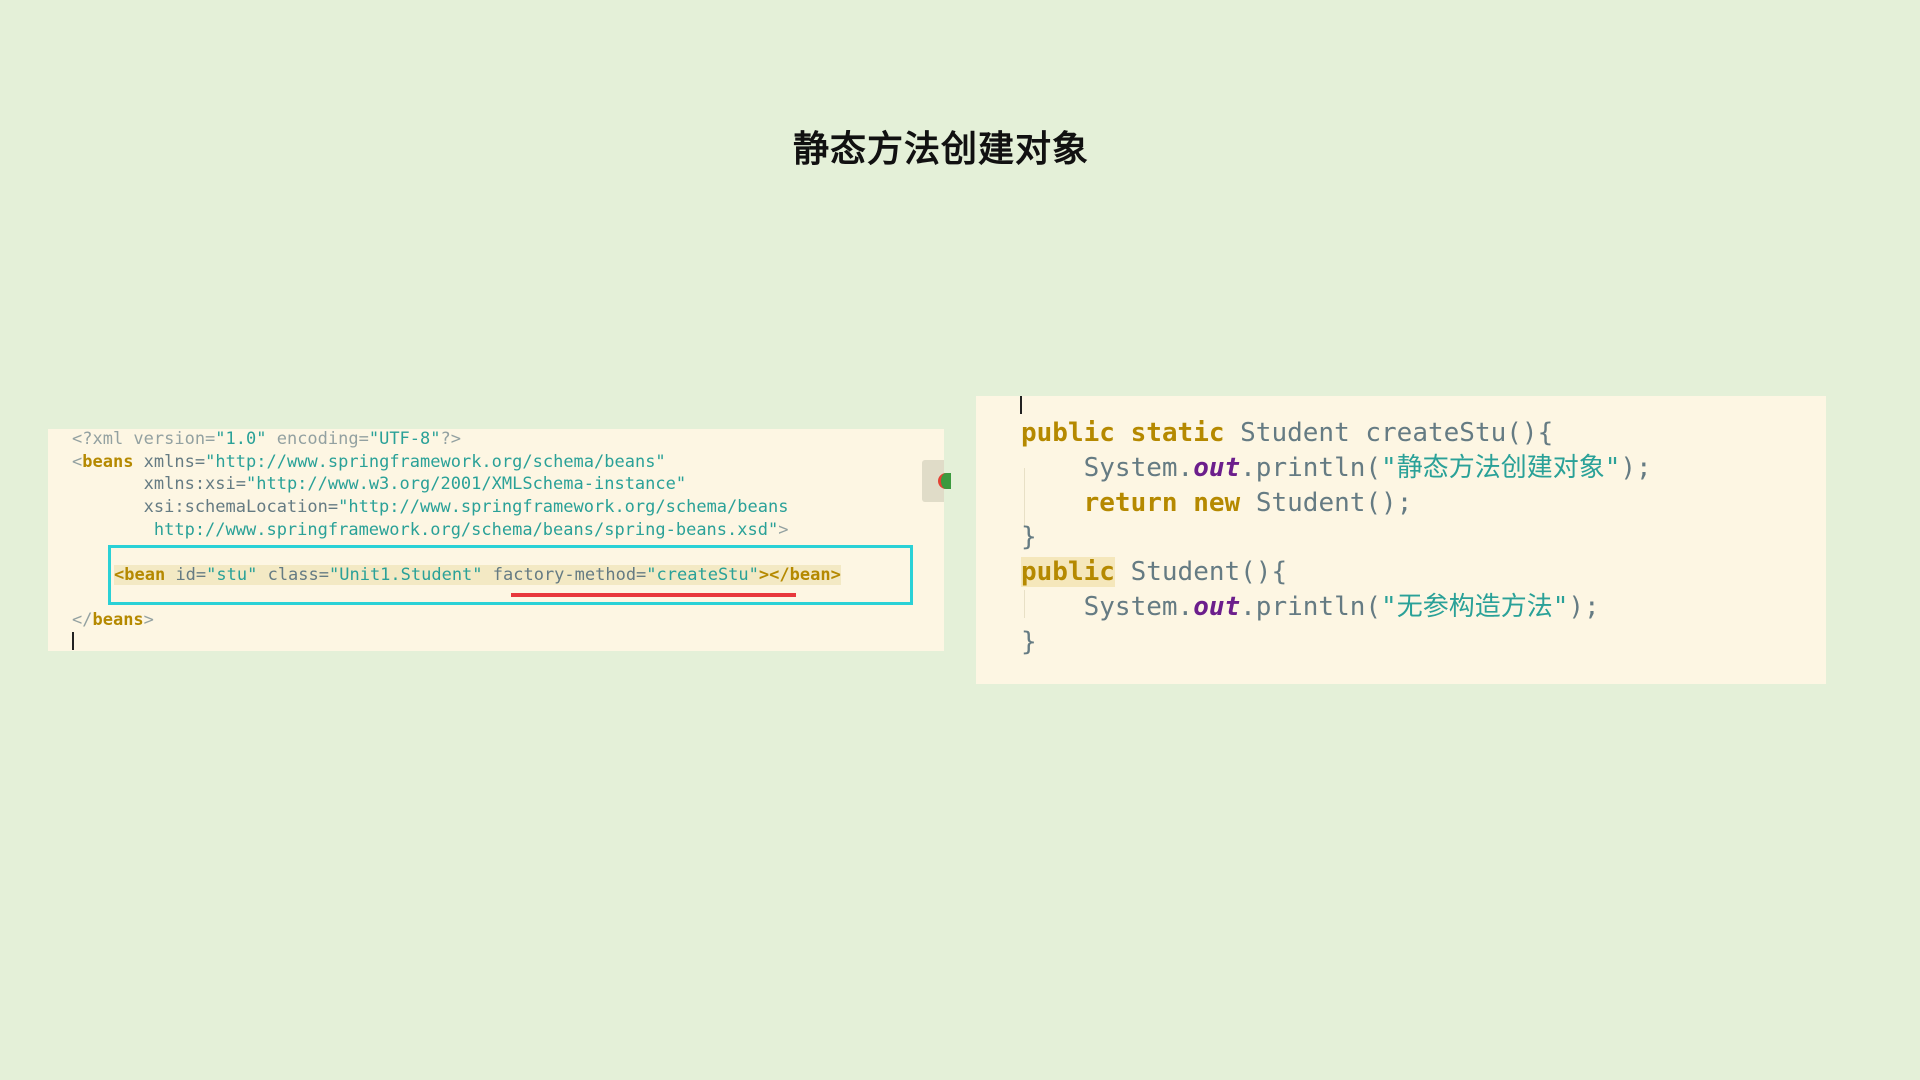  What do you see at coordinates (1287, 433) in the screenshot?
I see `java-line-create-stu: public static Student createStu(){` at bounding box center [1287, 433].